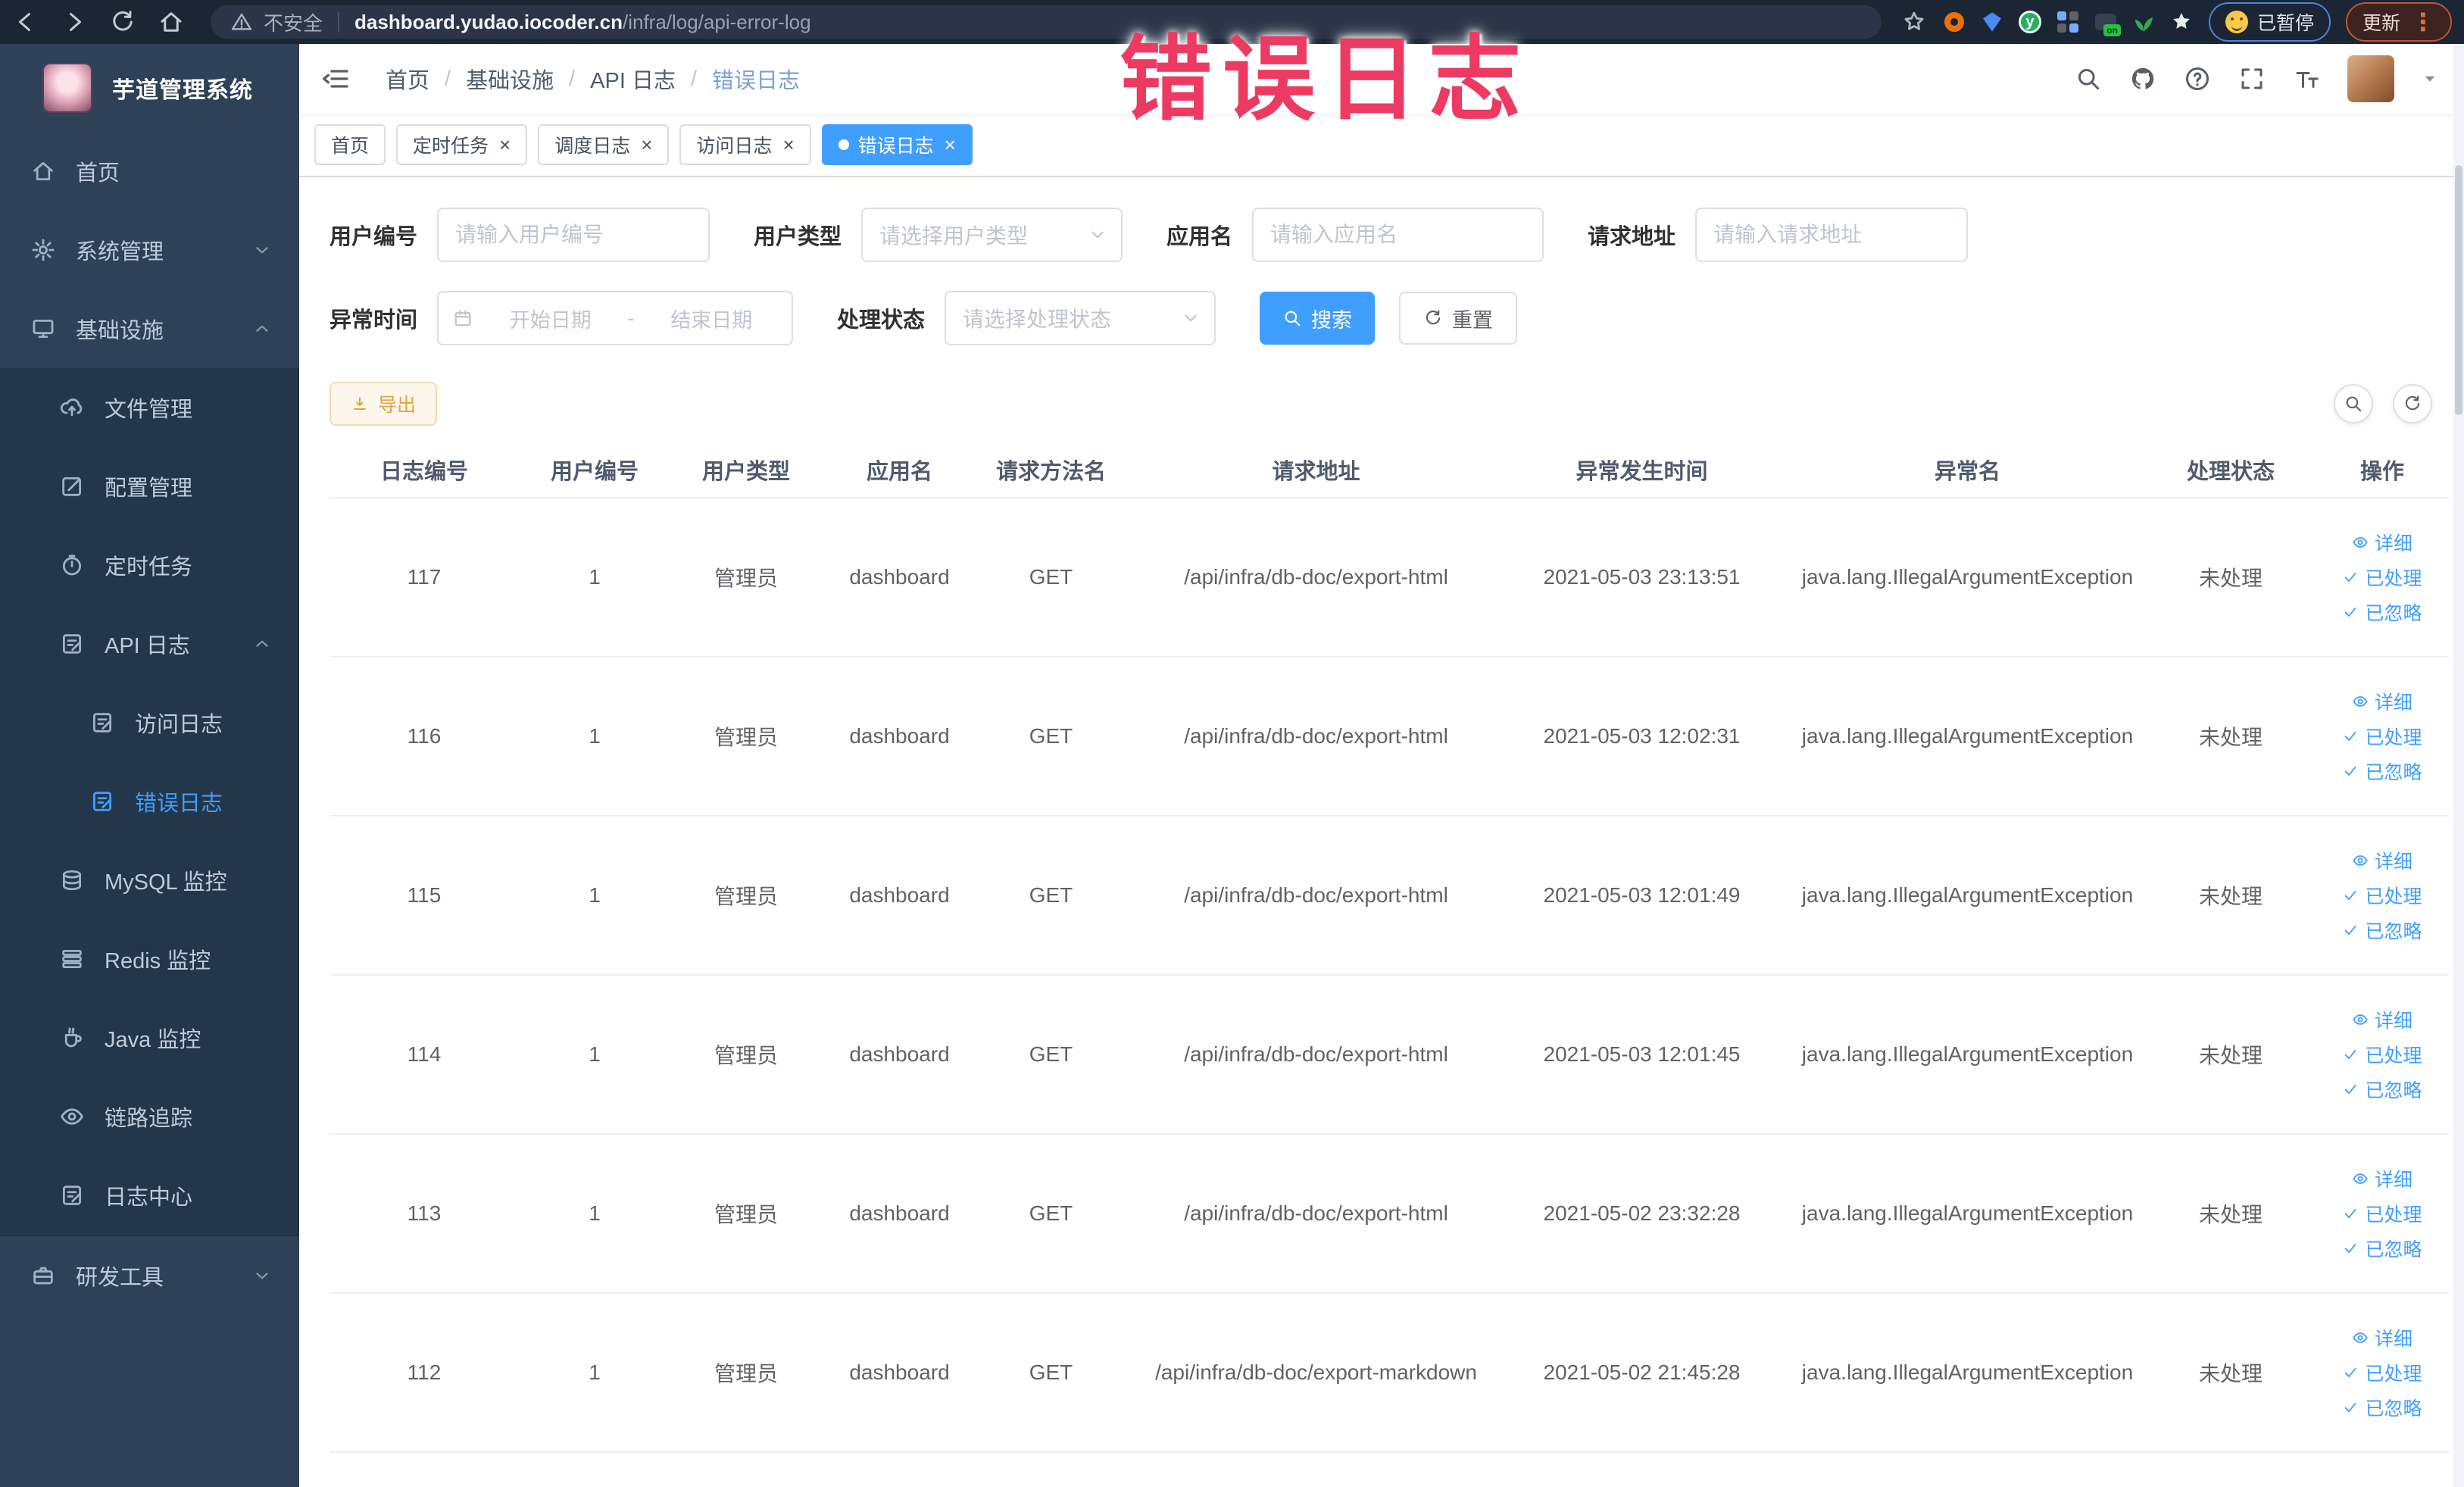  Describe the element at coordinates (2393, 1180) in the screenshot. I see `action-label: 详细` at that location.